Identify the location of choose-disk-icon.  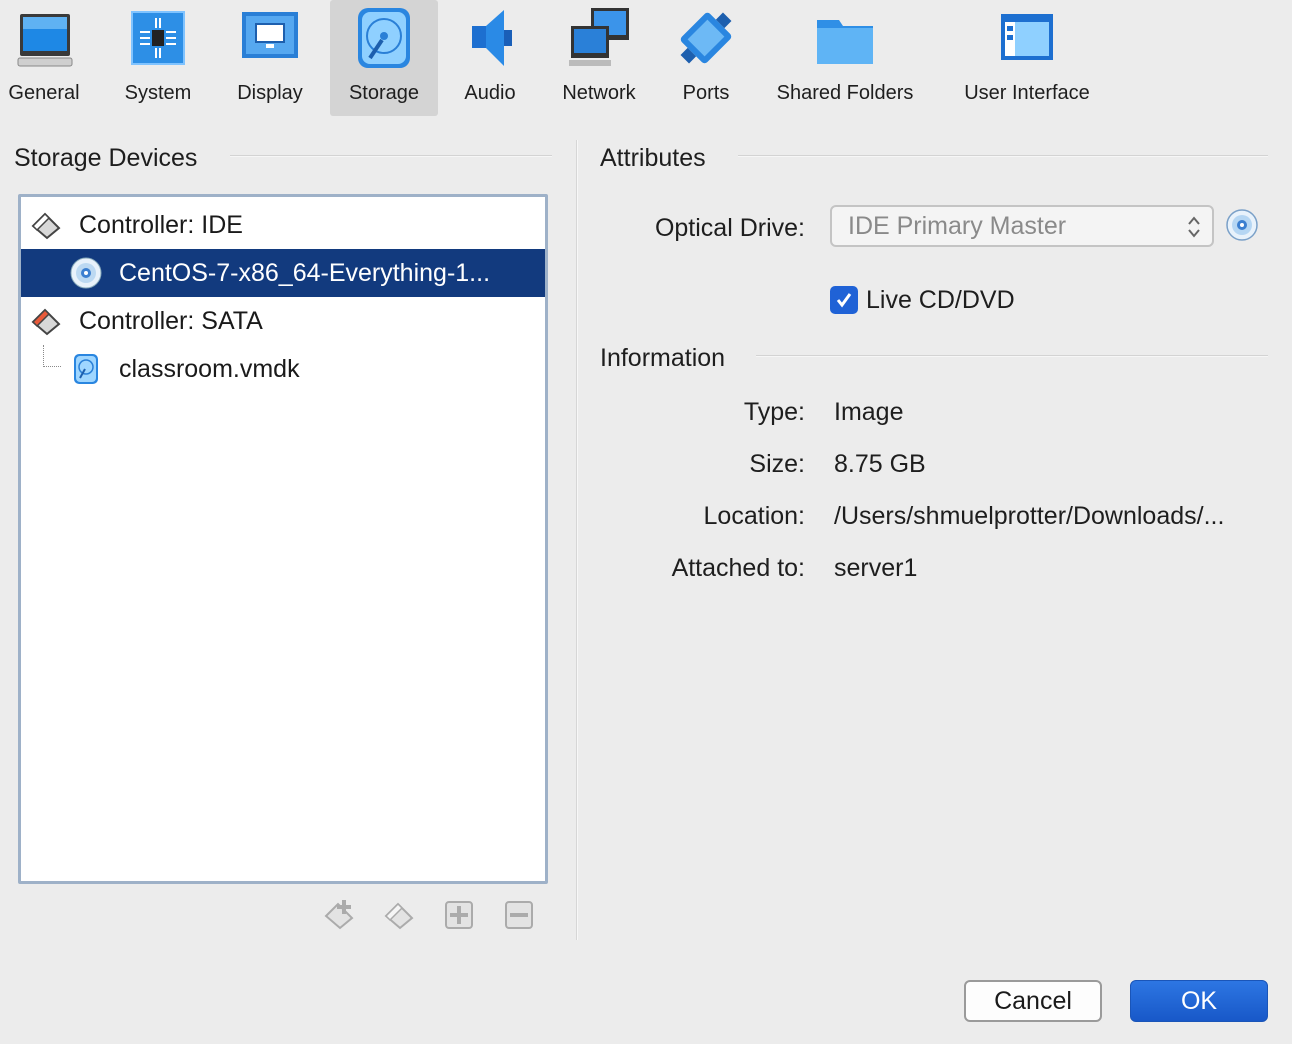
(1242, 225).